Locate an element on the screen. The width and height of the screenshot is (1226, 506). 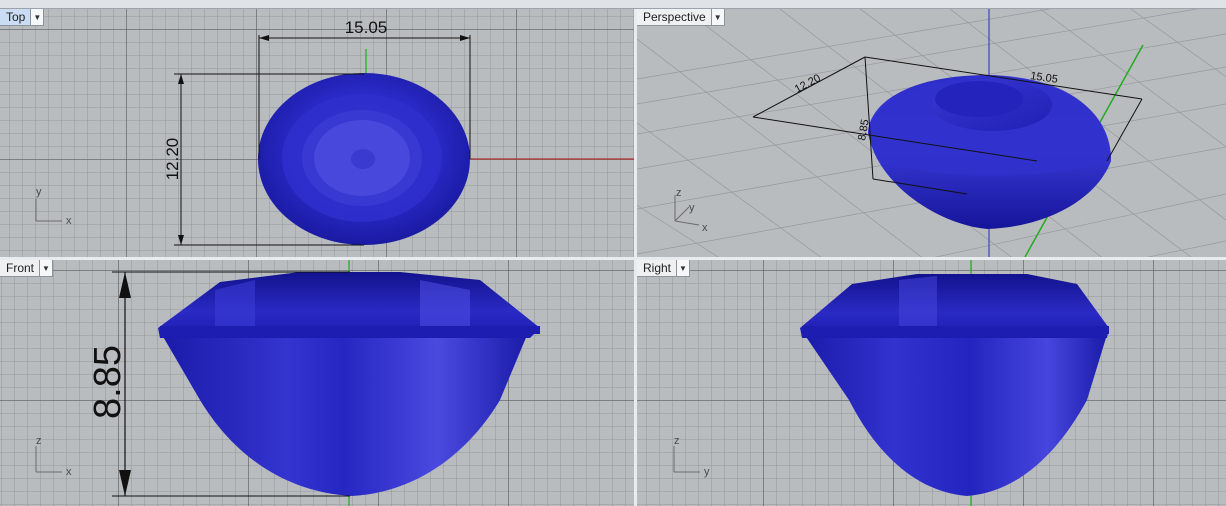
gem-right-facet is located at coordinates (918, 301).